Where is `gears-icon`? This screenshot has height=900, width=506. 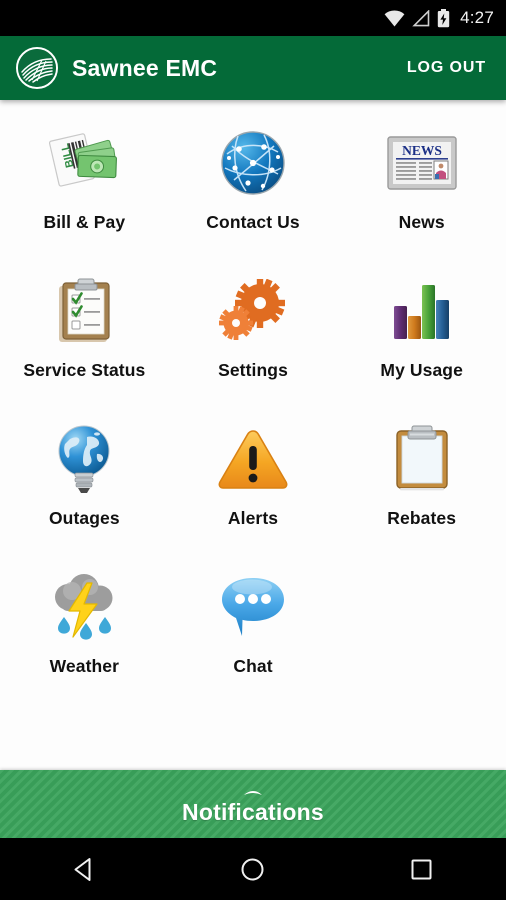
gears-icon is located at coordinates (253, 311).